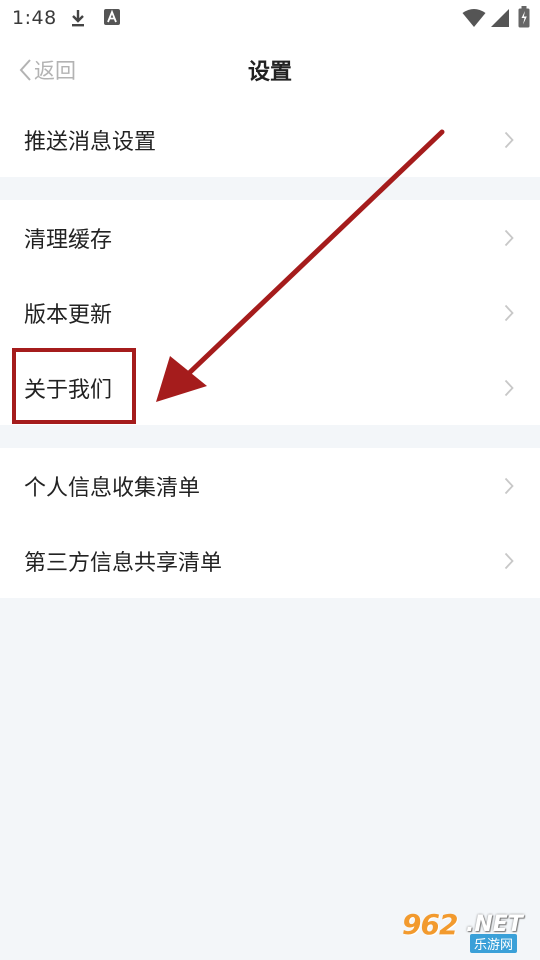  I want to click on wifi-icon, so click(474, 18).